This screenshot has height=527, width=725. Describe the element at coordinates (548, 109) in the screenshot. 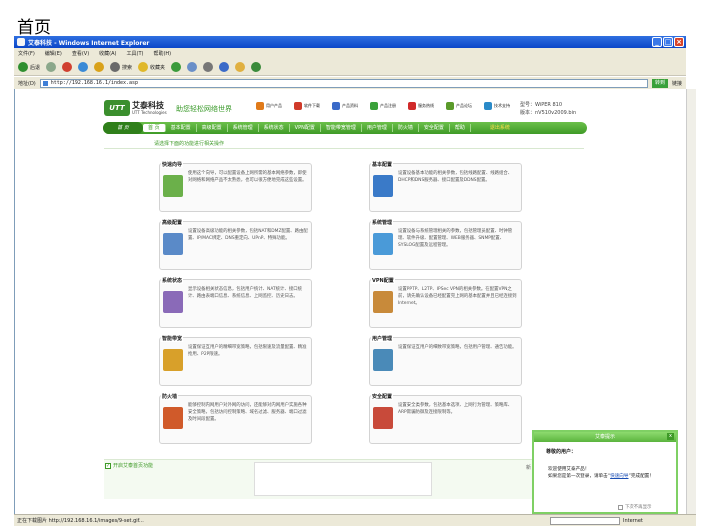

I see `model-info: 型号：WiPER 810 版本：nV510v2009.bin` at that location.